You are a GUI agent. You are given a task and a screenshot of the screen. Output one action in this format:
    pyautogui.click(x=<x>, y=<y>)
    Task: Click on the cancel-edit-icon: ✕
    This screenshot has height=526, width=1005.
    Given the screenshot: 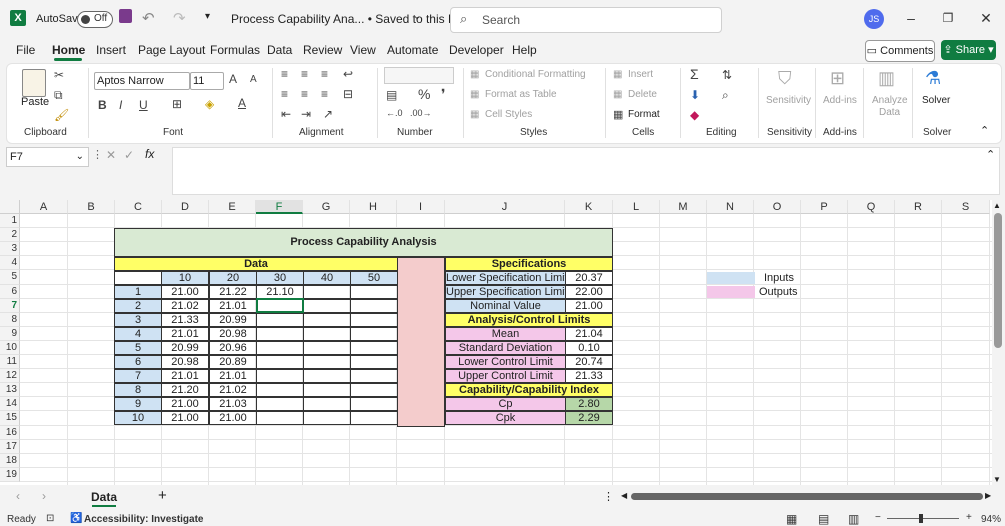 What is the action you would take?
    pyautogui.click(x=111, y=155)
    